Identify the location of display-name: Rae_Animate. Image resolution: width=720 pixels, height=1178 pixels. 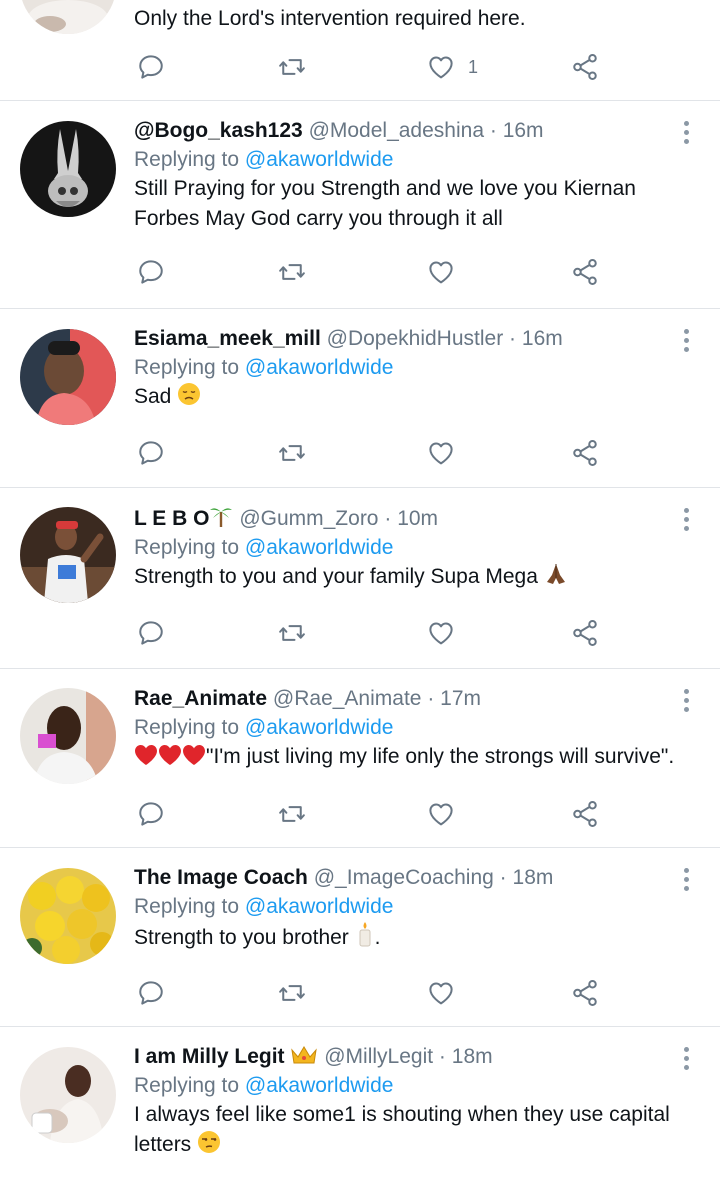
(200, 698).